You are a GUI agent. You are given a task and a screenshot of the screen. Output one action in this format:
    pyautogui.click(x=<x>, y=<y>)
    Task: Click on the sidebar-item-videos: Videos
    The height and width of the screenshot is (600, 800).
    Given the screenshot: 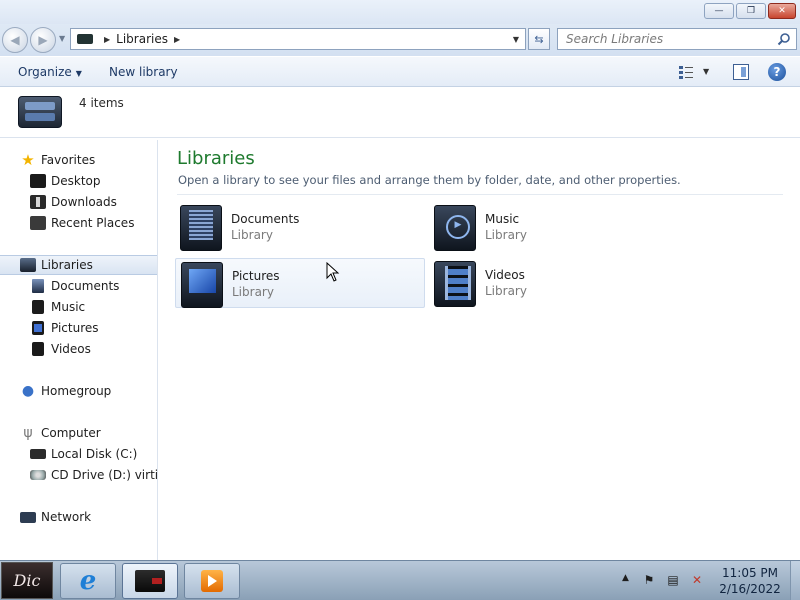 What is the action you would take?
    pyautogui.click(x=78, y=349)
    